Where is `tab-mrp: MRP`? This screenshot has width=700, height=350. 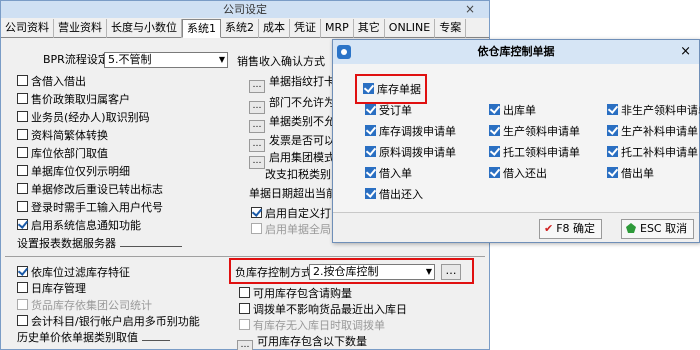 tab-mrp: MRP is located at coordinates (337, 28).